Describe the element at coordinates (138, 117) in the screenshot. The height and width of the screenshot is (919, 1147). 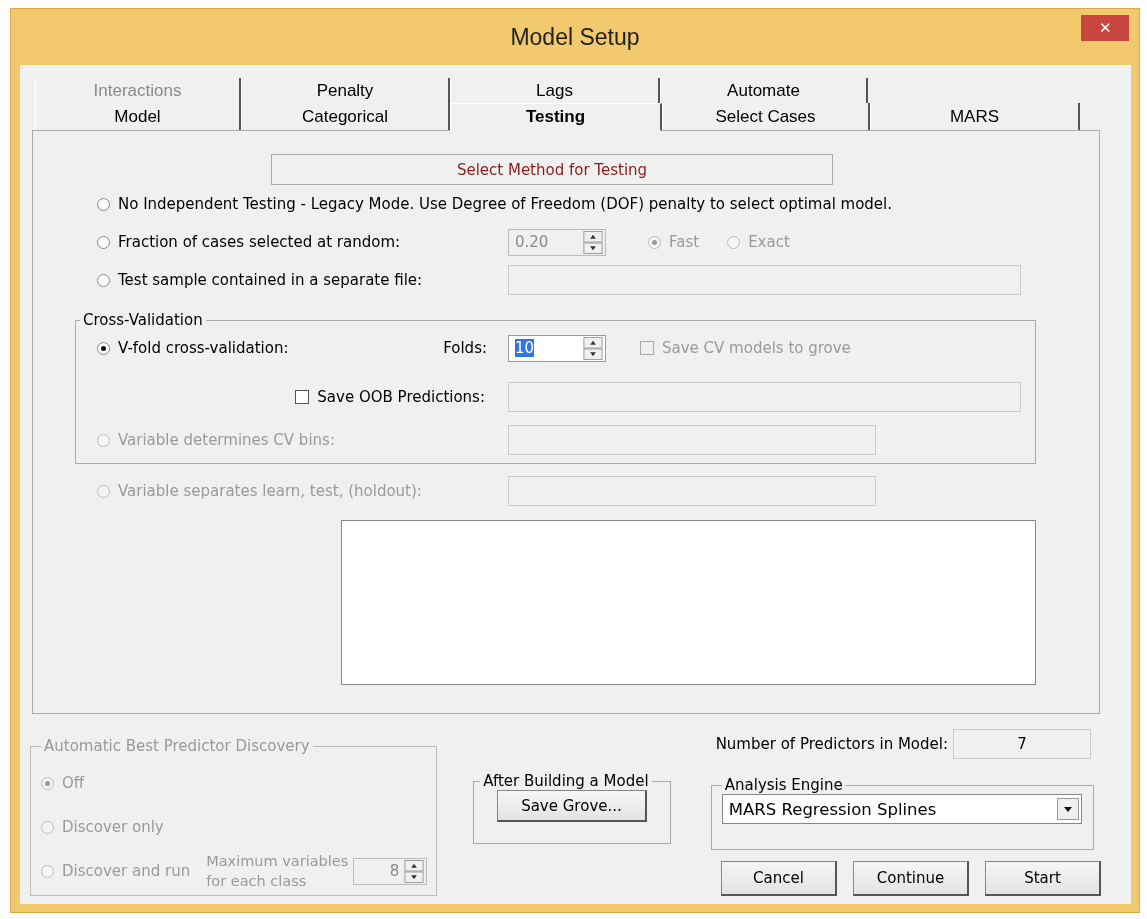
I see `tab: Model` at that location.